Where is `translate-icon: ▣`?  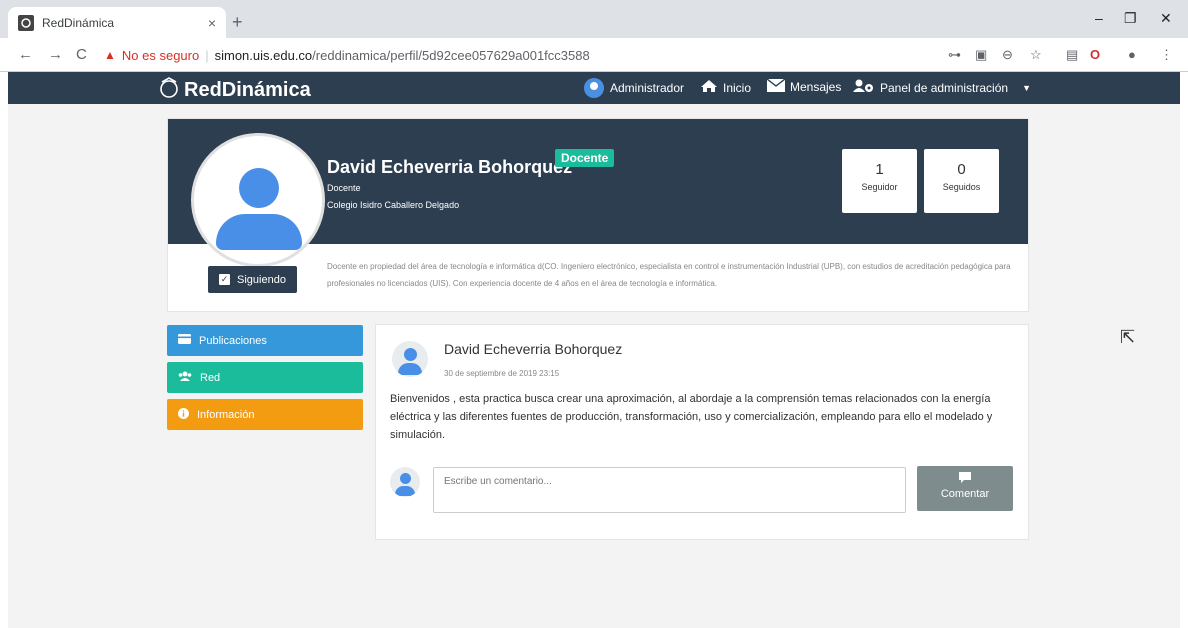
translate-icon: ▣ is located at coordinates (981, 55).